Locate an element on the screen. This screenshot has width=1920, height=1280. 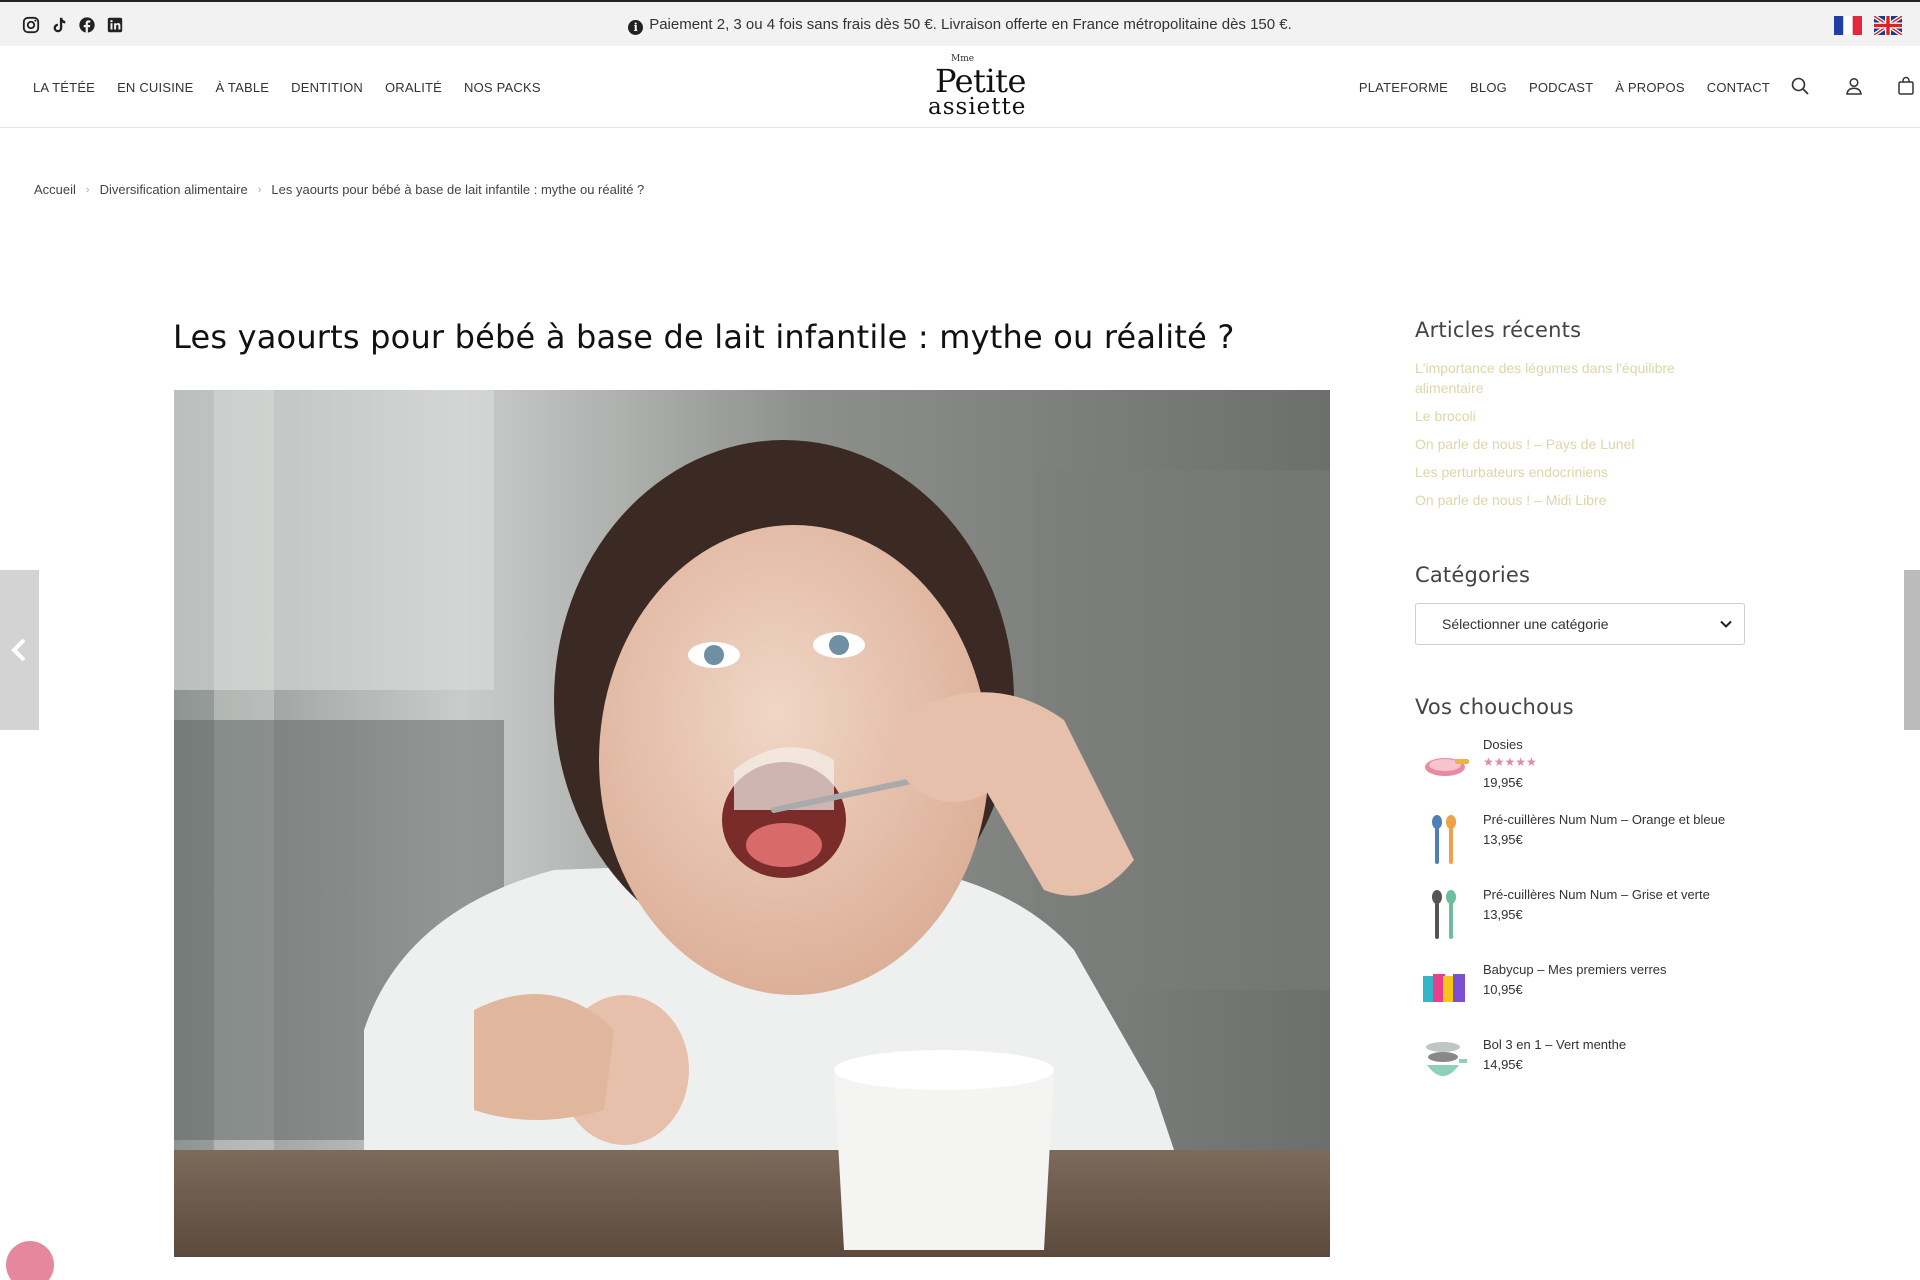
breadcrumb-home: Accueil is located at coordinates (55, 189).